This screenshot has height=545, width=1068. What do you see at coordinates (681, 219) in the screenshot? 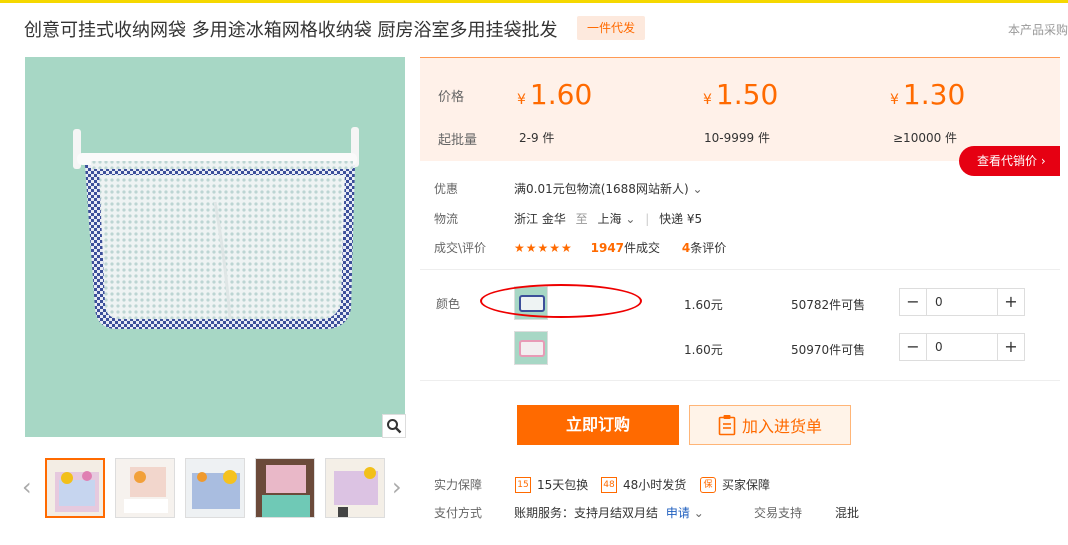
I see `express-fee: 快递 ¥5` at bounding box center [681, 219].